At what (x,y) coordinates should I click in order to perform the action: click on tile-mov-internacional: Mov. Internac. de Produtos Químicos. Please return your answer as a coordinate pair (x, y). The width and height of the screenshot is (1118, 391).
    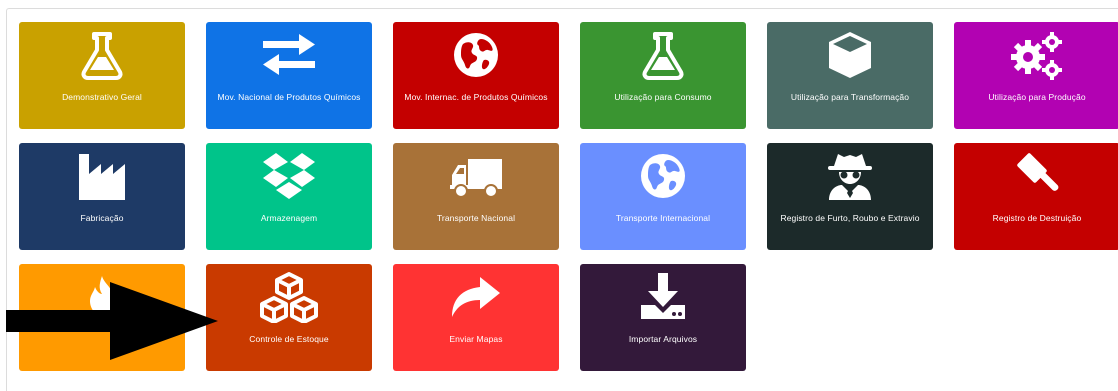
    Looking at the image, I should click on (476, 75).